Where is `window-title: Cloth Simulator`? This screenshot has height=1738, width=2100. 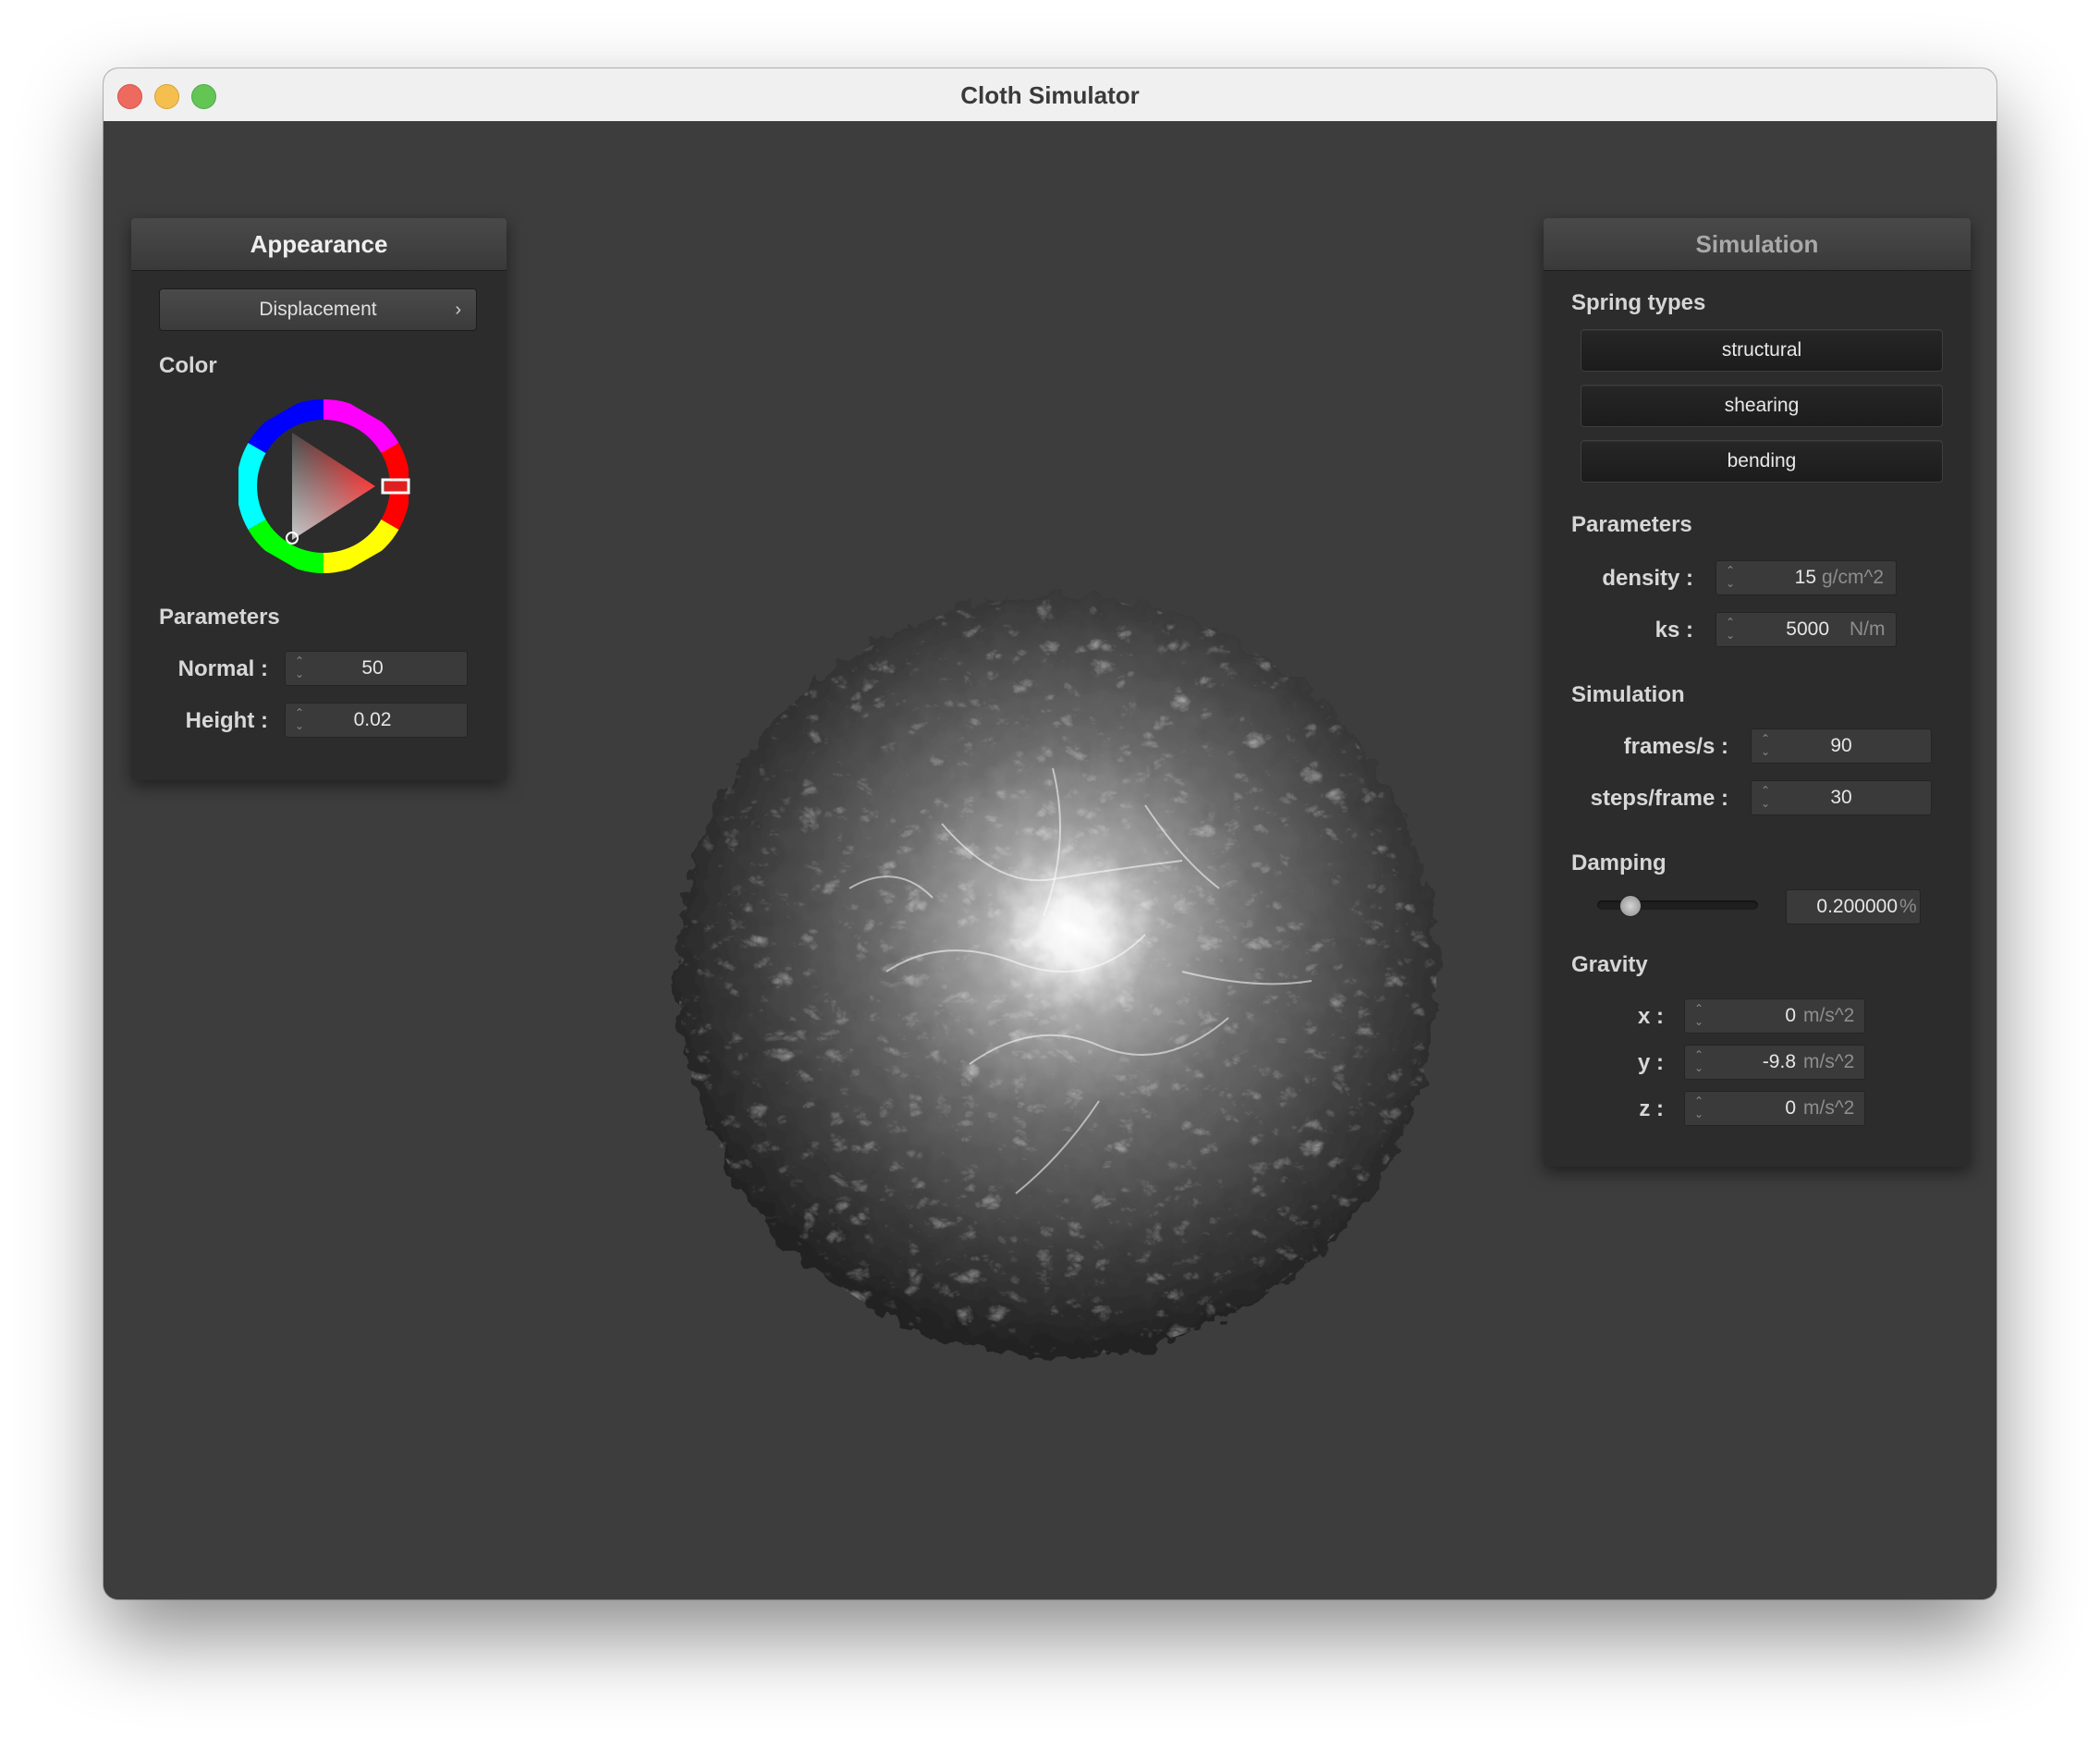
window-title: Cloth Simulator is located at coordinates (1050, 95).